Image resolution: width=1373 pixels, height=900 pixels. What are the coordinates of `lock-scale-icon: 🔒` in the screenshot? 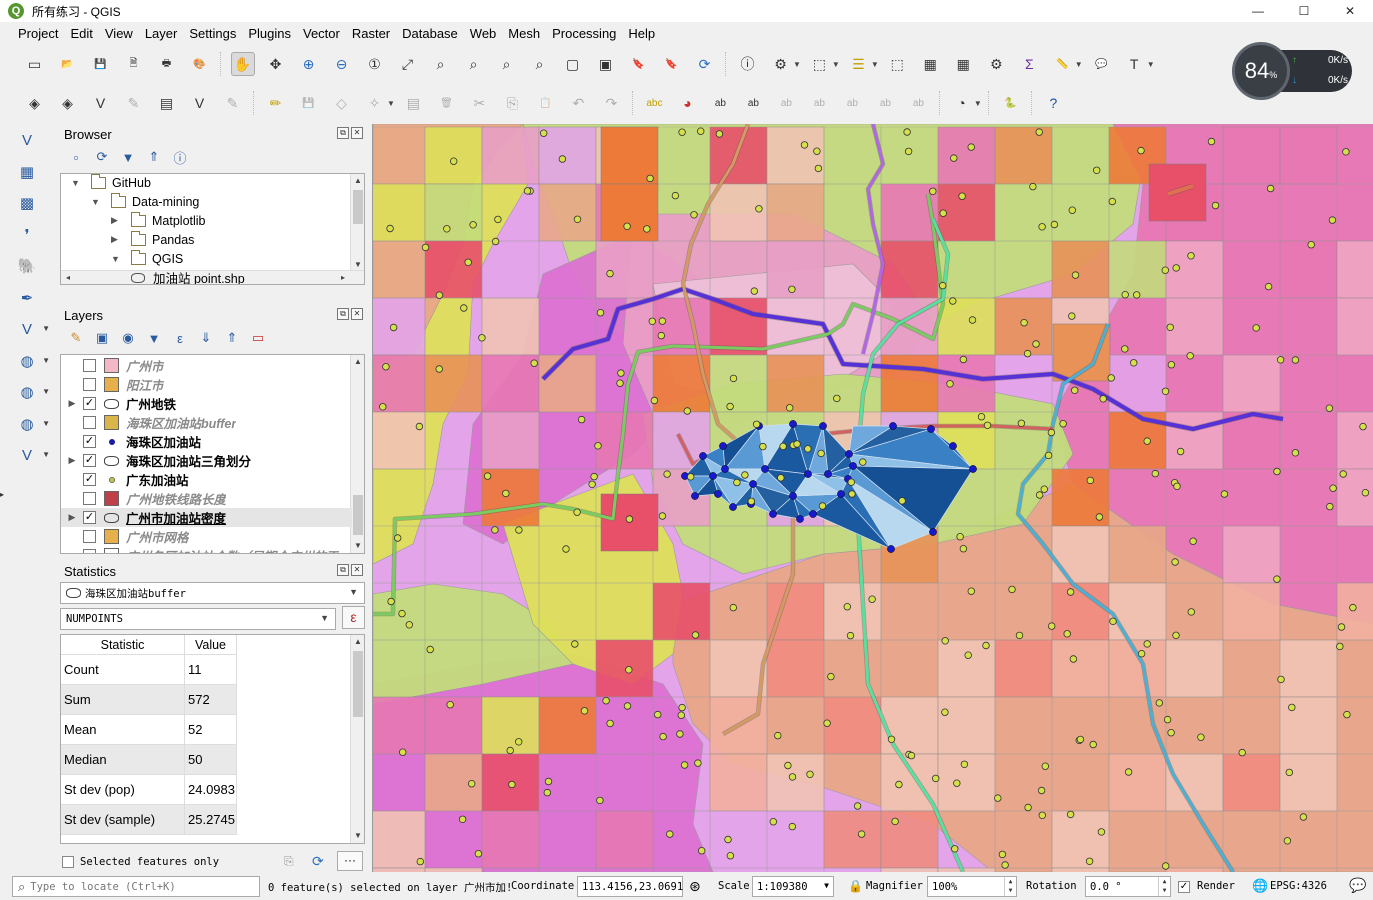 It's located at (855, 886).